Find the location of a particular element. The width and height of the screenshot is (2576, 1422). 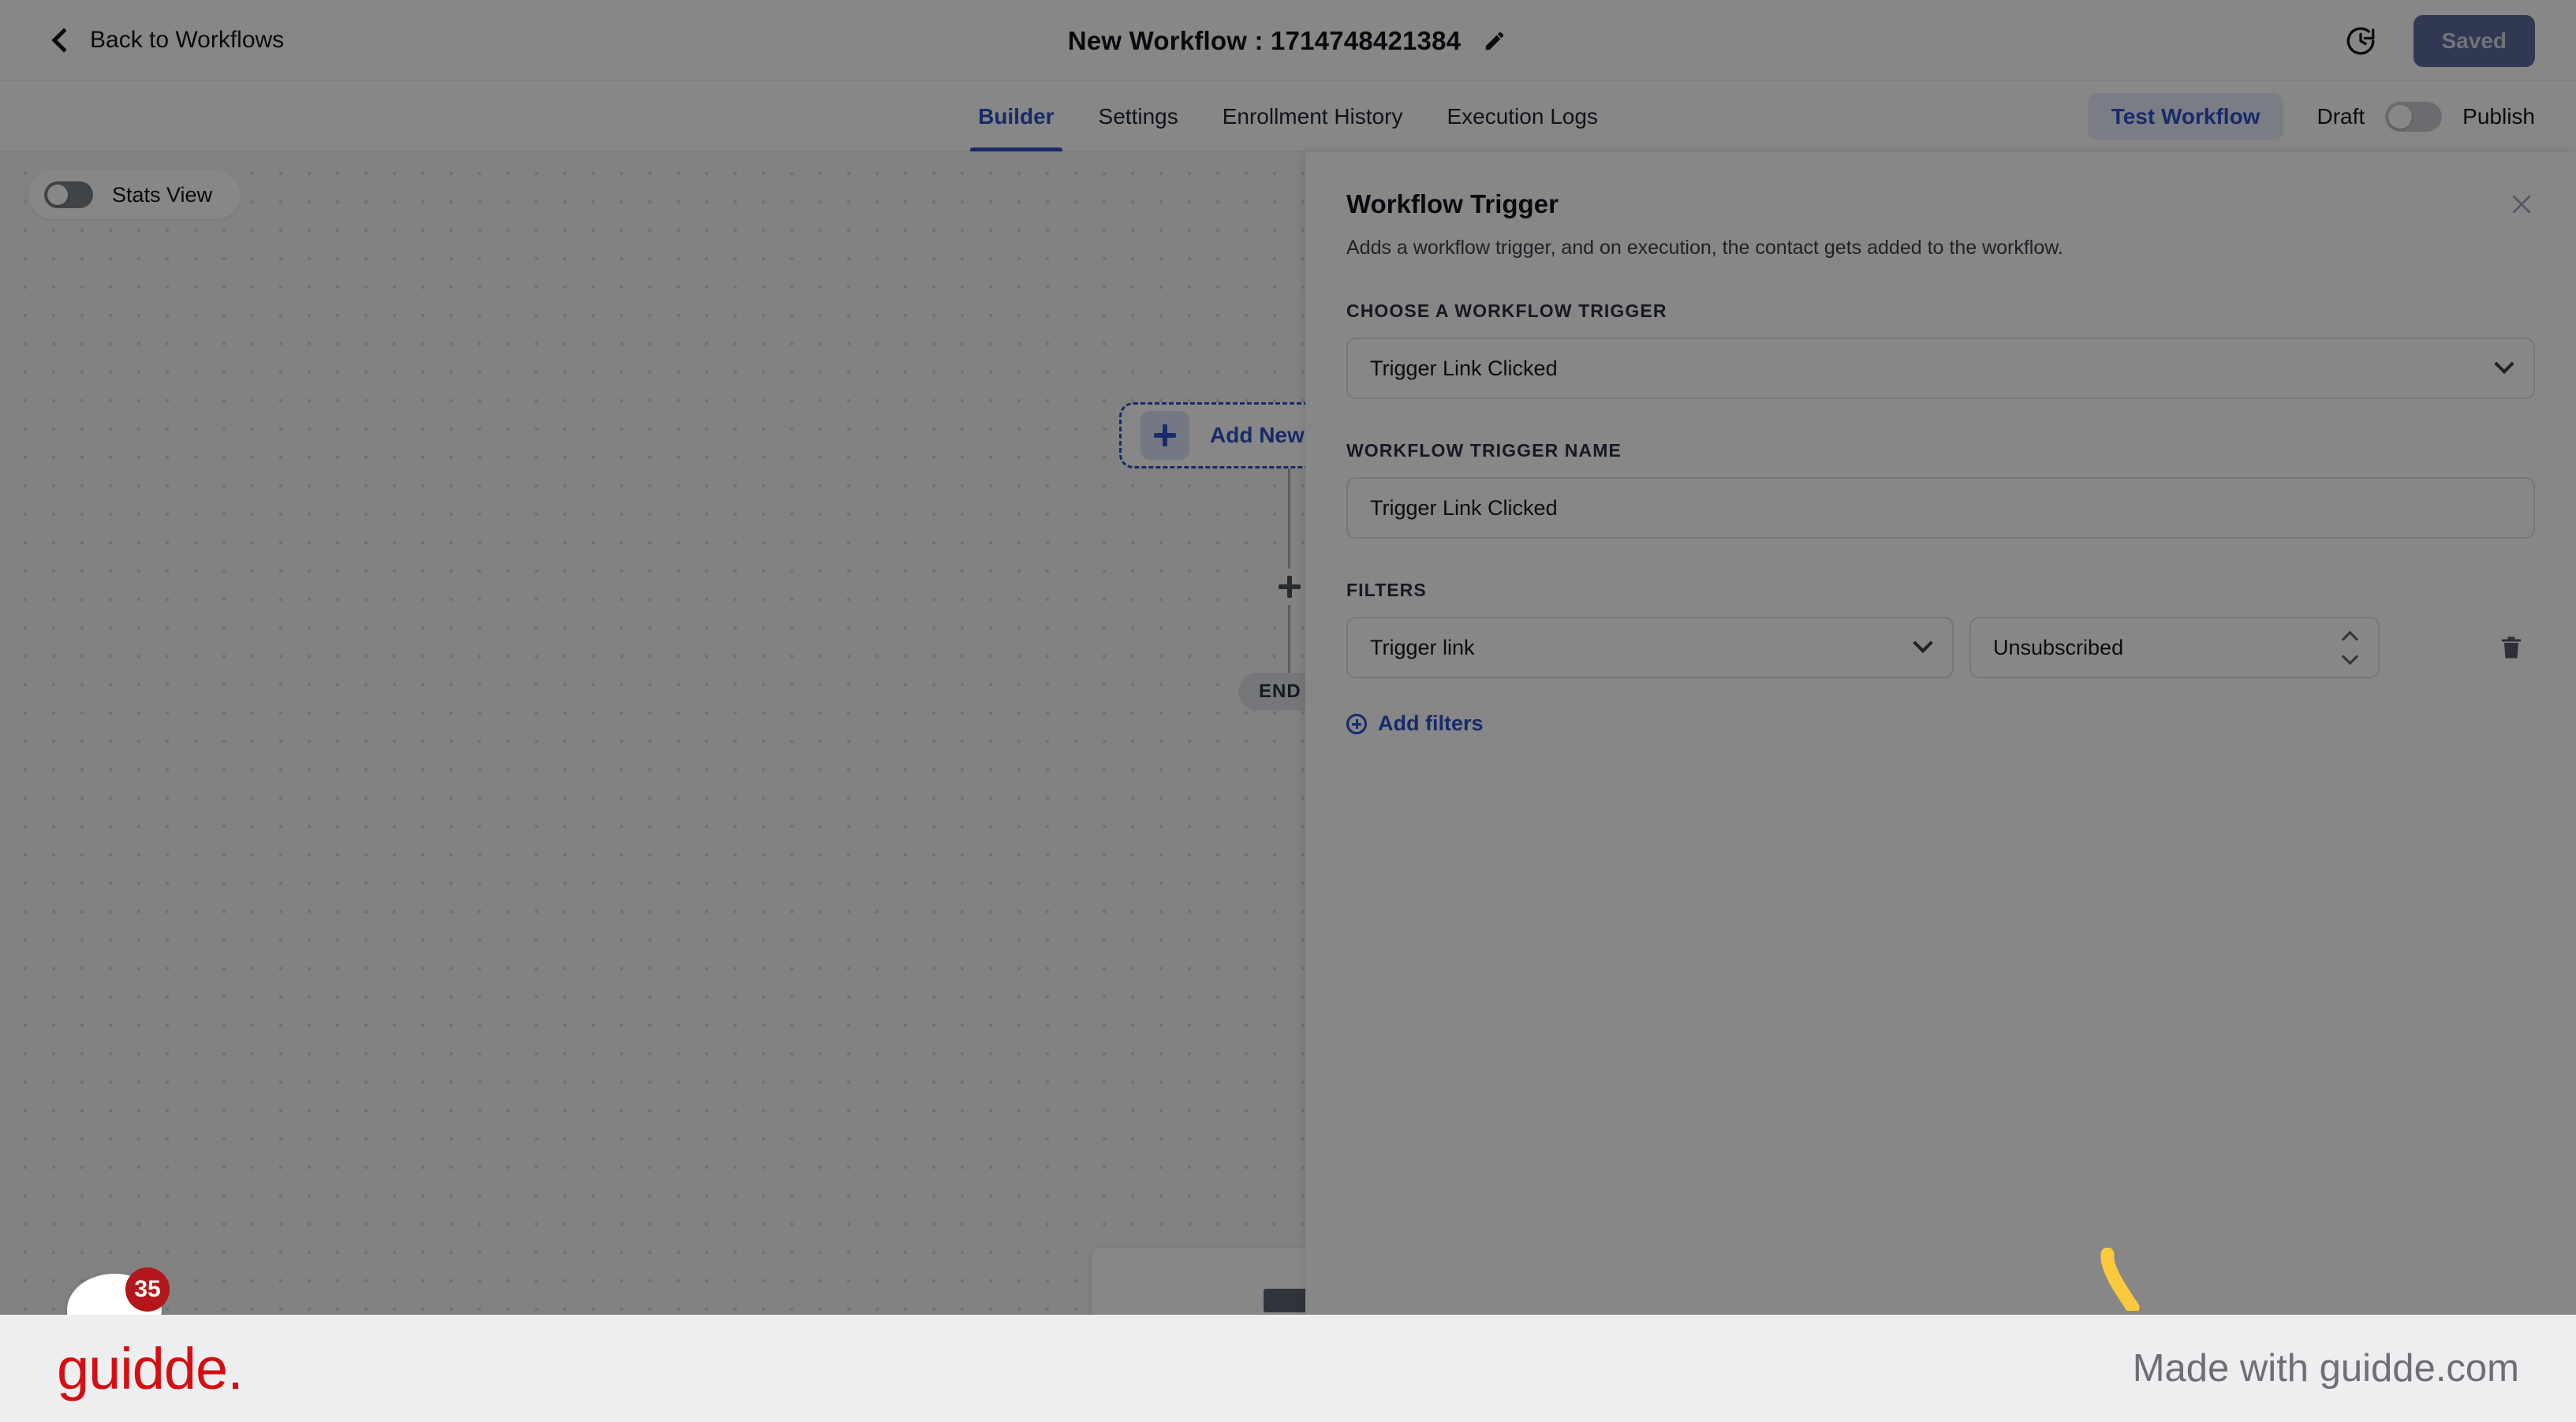

filter-value-value: Unsubscribed is located at coordinates (2058, 647).